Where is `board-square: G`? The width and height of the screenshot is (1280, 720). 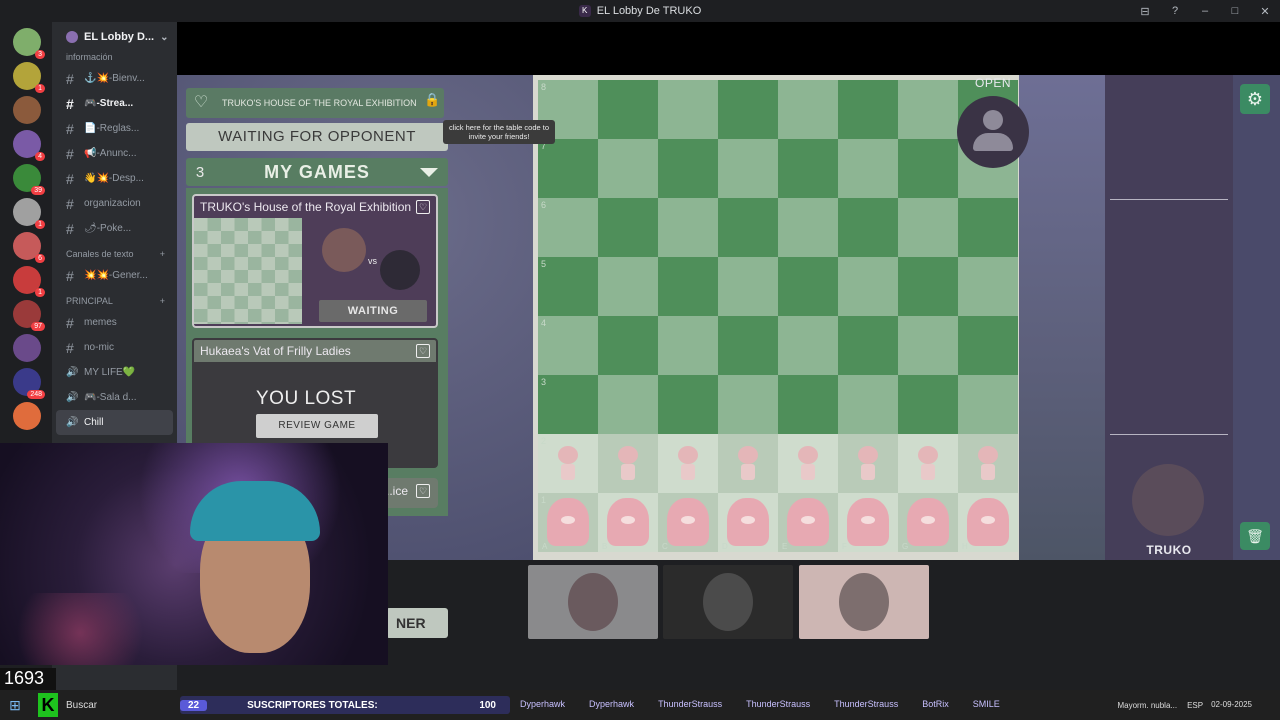 board-square: G is located at coordinates (928, 522).